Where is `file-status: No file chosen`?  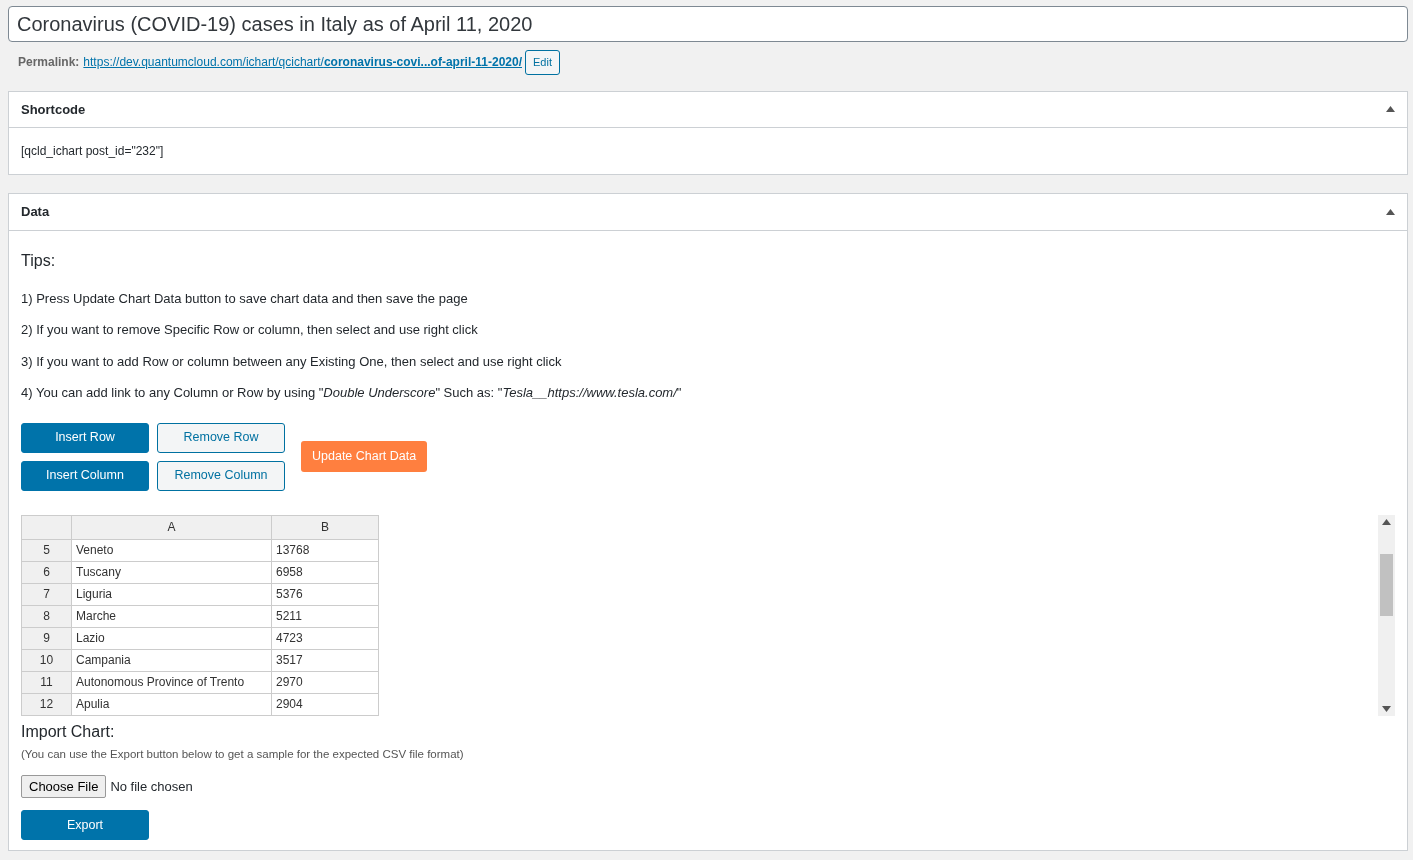
file-status: No file chosen is located at coordinates (151, 786).